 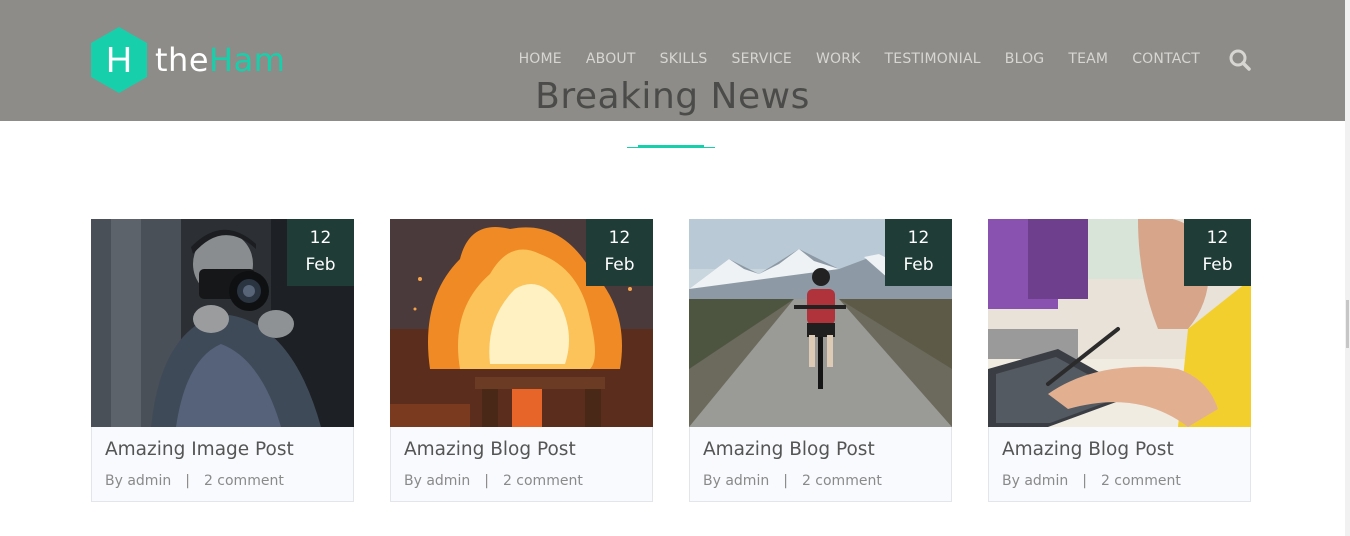 What do you see at coordinates (671, 146) in the screenshot?
I see `title-divider-accent` at bounding box center [671, 146].